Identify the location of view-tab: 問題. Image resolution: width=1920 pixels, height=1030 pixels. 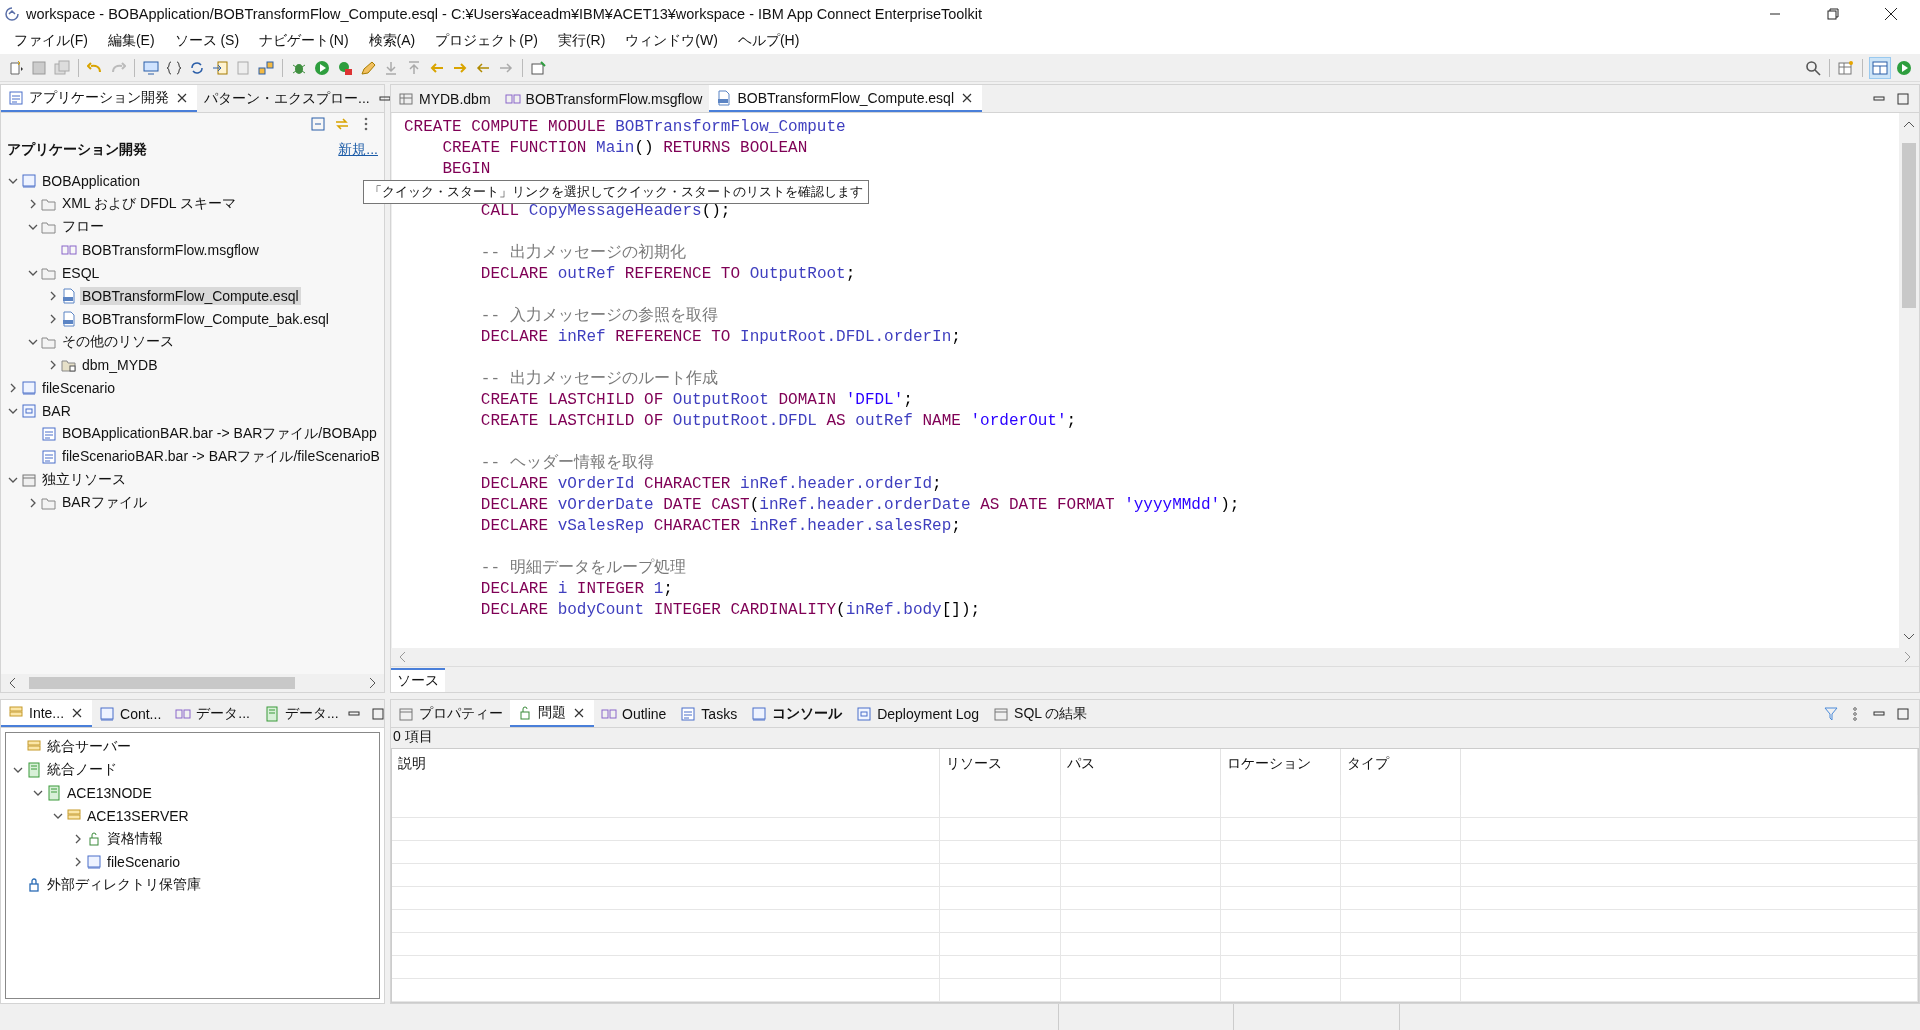
(552, 713).